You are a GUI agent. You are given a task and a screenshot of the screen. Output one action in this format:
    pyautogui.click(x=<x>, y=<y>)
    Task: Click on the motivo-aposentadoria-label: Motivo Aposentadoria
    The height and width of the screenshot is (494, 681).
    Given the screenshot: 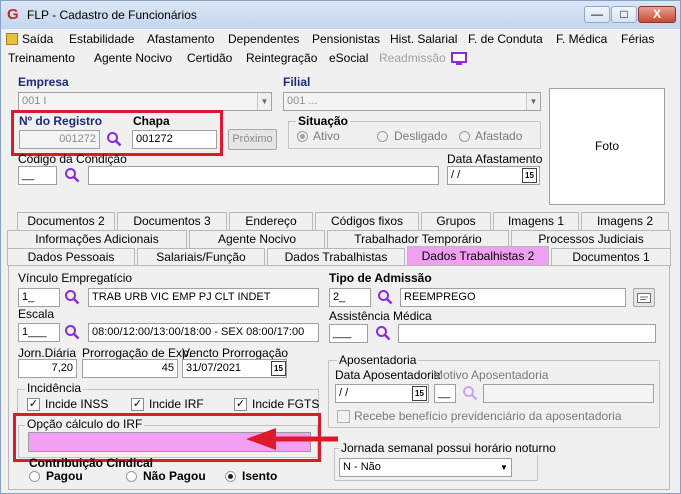 What is the action you would take?
    pyautogui.click(x=491, y=375)
    